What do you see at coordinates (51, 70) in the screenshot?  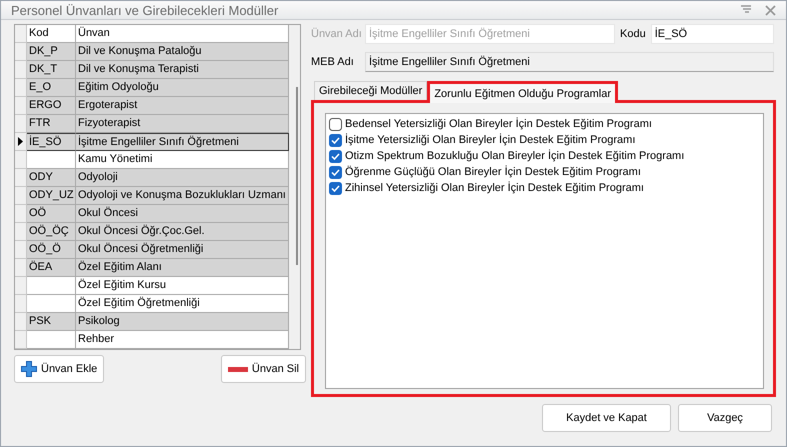 I see `table-cell: DK_T` at bounding box center [51, 70].